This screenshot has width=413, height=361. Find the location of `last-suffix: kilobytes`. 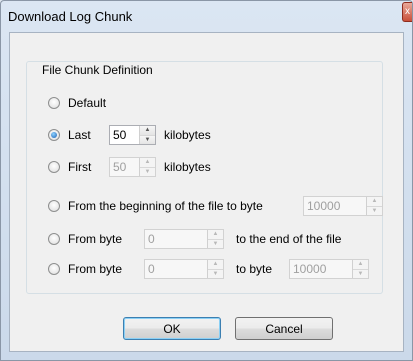

last-suffix: kilobytes is located at coordinates (187, 135).